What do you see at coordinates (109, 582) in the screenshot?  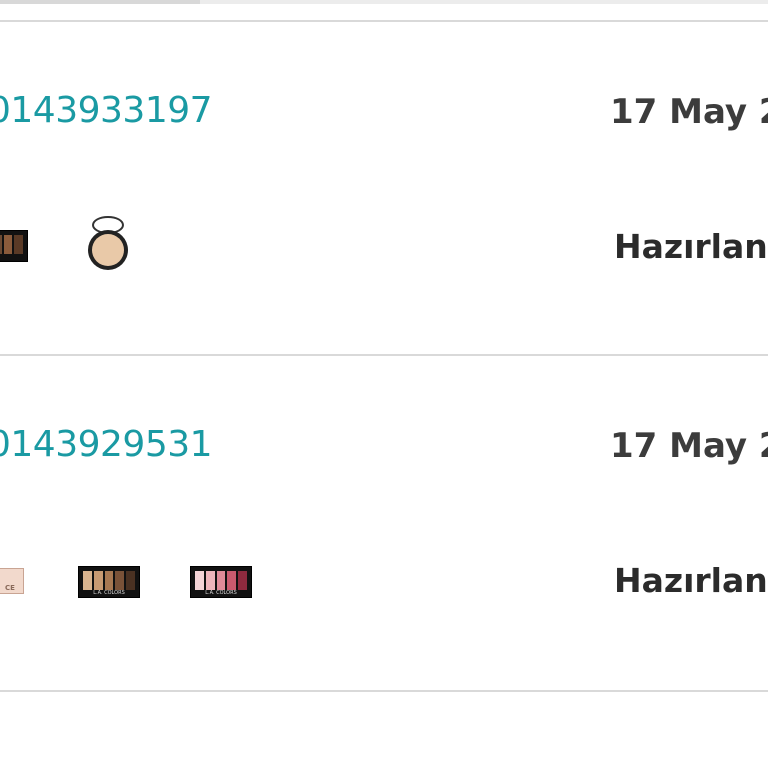 I see `product-thumbnail-eyeshadow-palette-nude: L.A. COLORS` at bounding box center [109, 582].